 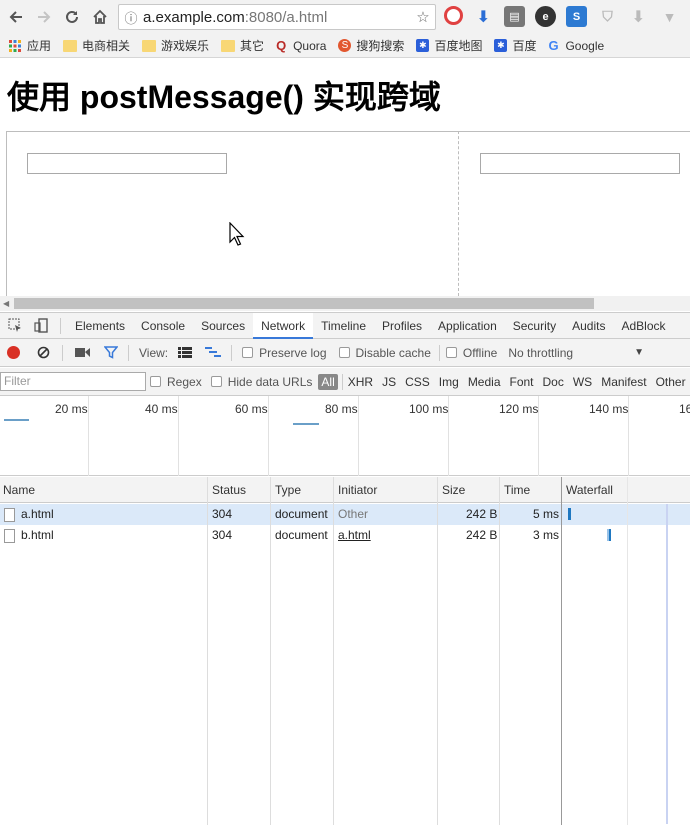 What do you see at coordinates (429, 409) in the screenshot?
I see `timeline-tick-label: 100 ms` at bounding box center [429, 409].